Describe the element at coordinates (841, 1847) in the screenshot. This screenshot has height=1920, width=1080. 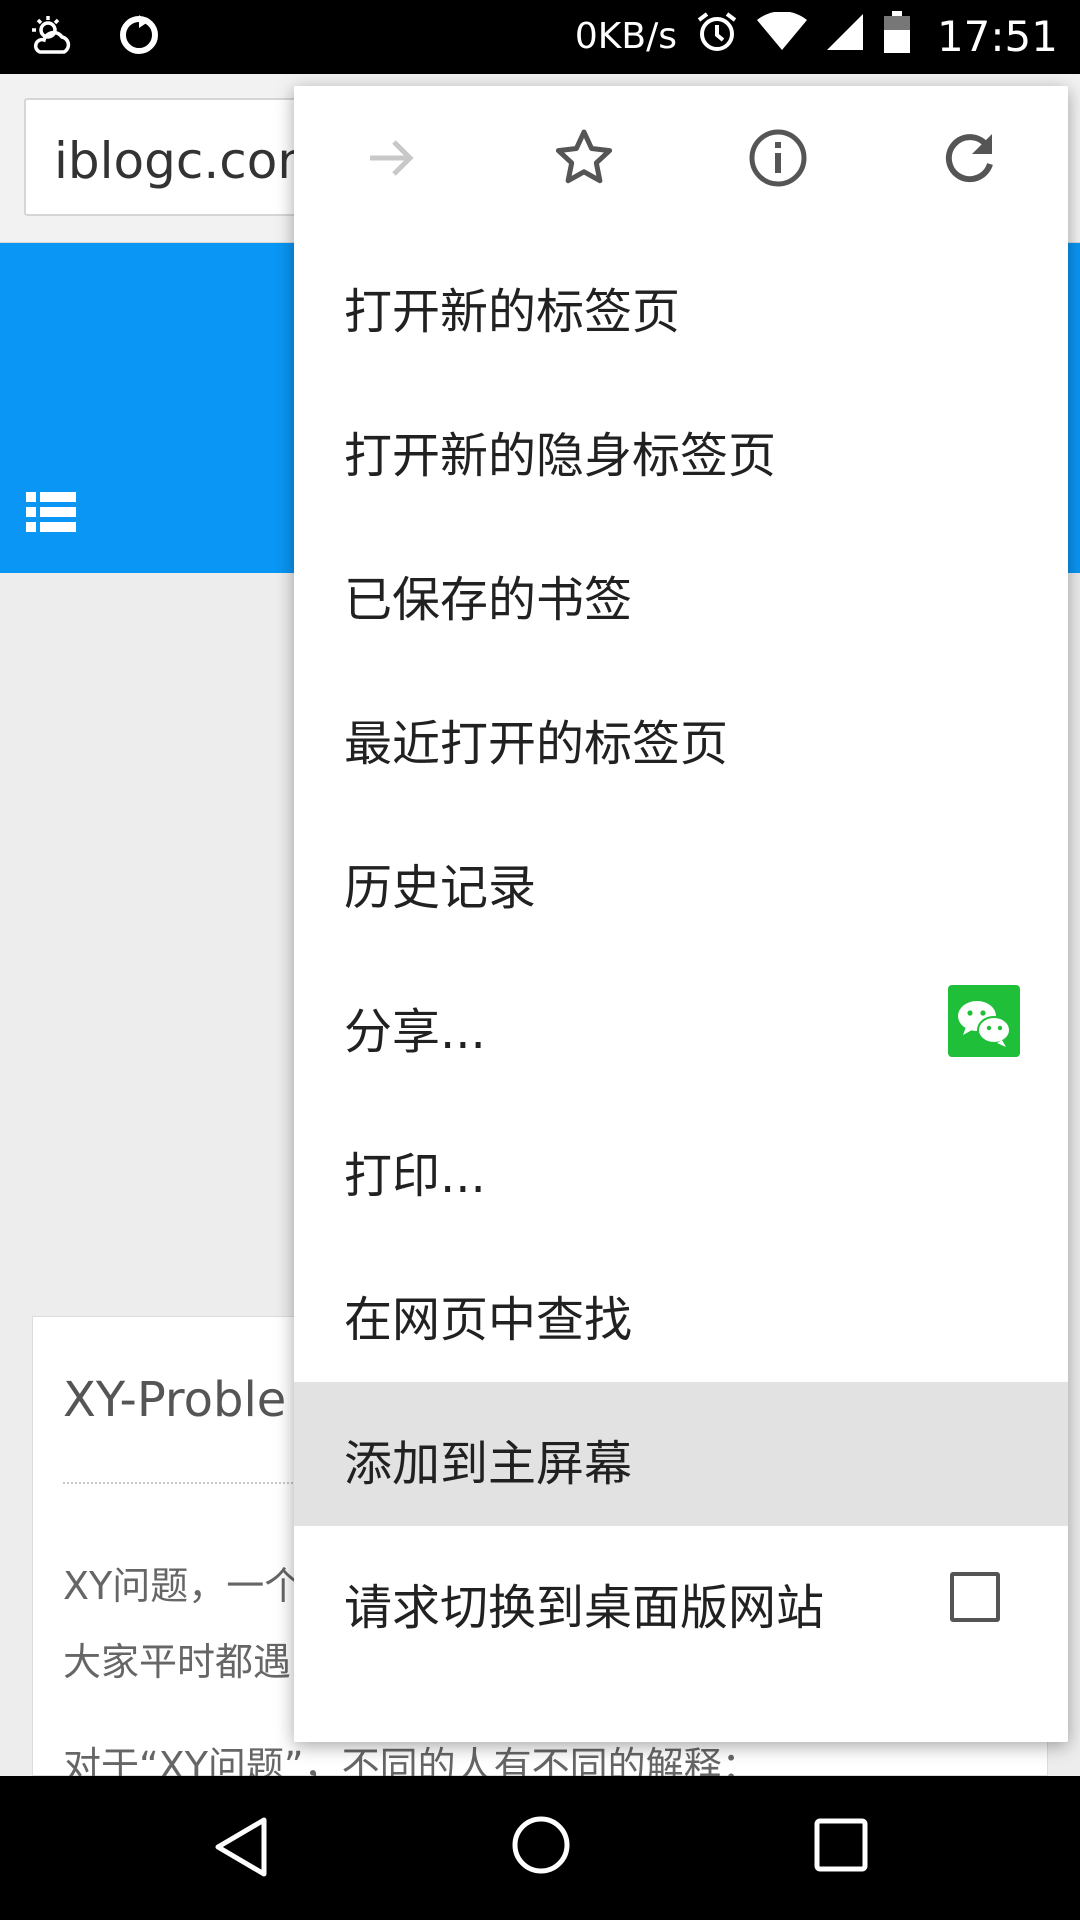
I see `recents-nav-icon` at that location.